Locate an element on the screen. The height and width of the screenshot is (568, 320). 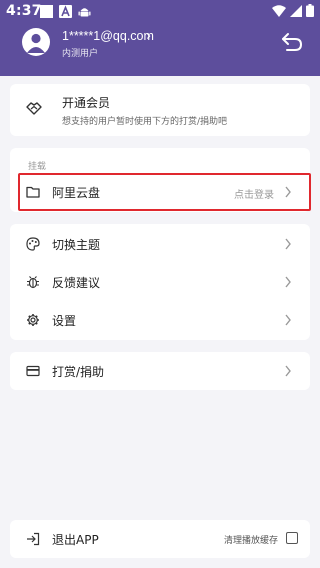
vip-description: 想支持的用户暂时使用下方的打赏/捐助吧 is located at coordinates (145, 122).